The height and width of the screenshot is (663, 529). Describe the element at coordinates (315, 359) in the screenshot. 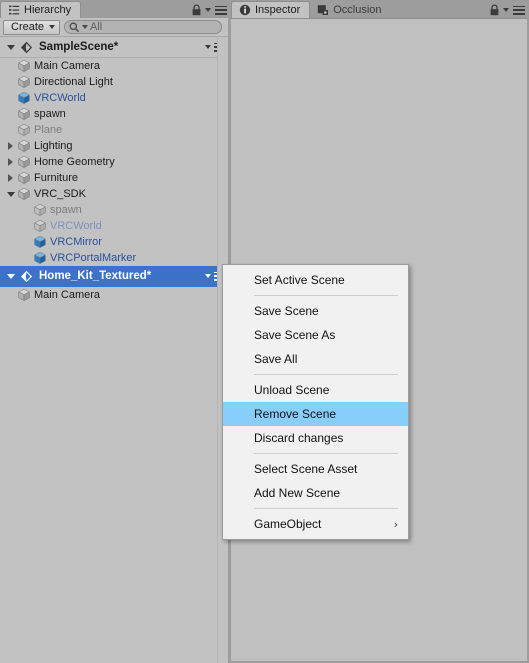

I see `context-menu-item: Save All` at that location.